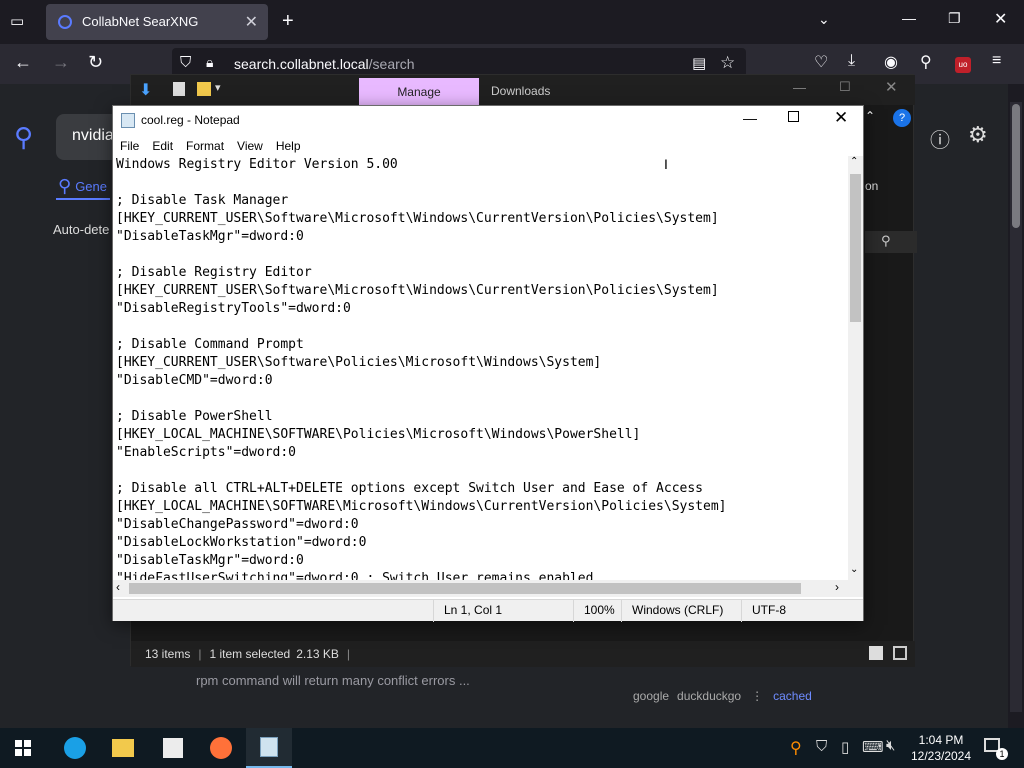 This screenshot has height=768, width=1024. Describe the element at coordinates (854, 569) in the screenshot. I see `scroll-down-icon: ⌄` at that location.